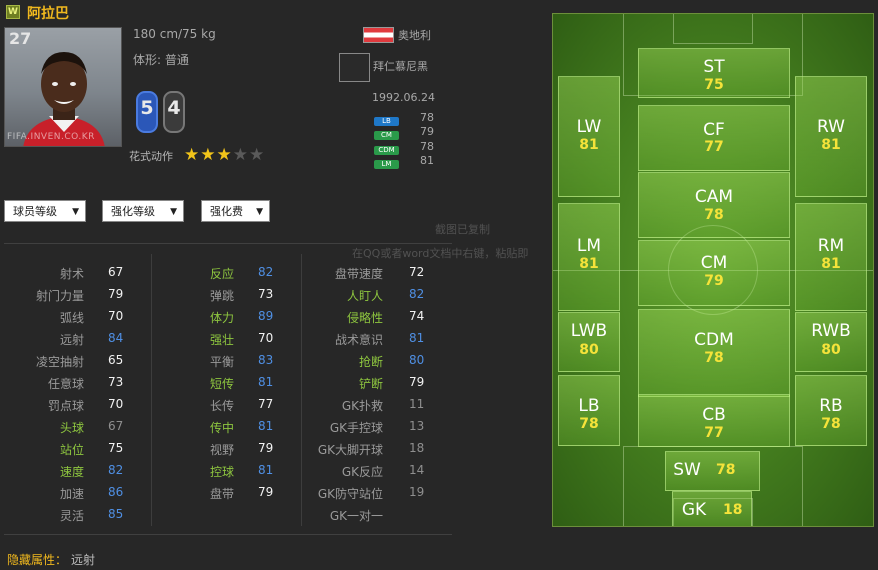  What do you see at coordinates (417, 360) in the screenshot?
I see `attribute-value: 80` at bounding box center [417, 360].